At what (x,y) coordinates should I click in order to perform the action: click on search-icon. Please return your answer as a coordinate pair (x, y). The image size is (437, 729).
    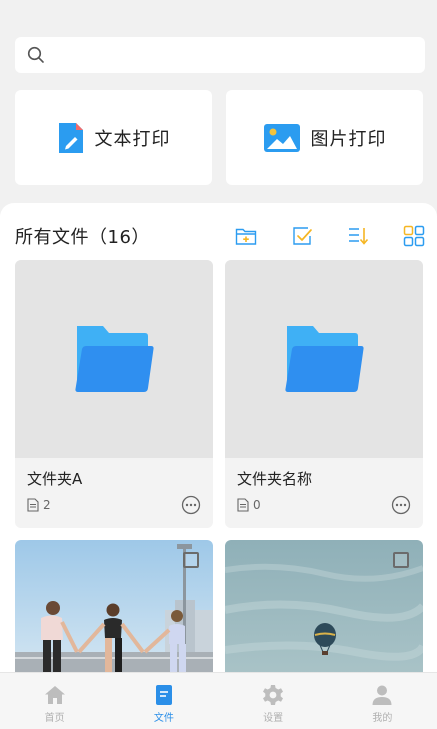
    Looking at the image, I should click on (35, 54).